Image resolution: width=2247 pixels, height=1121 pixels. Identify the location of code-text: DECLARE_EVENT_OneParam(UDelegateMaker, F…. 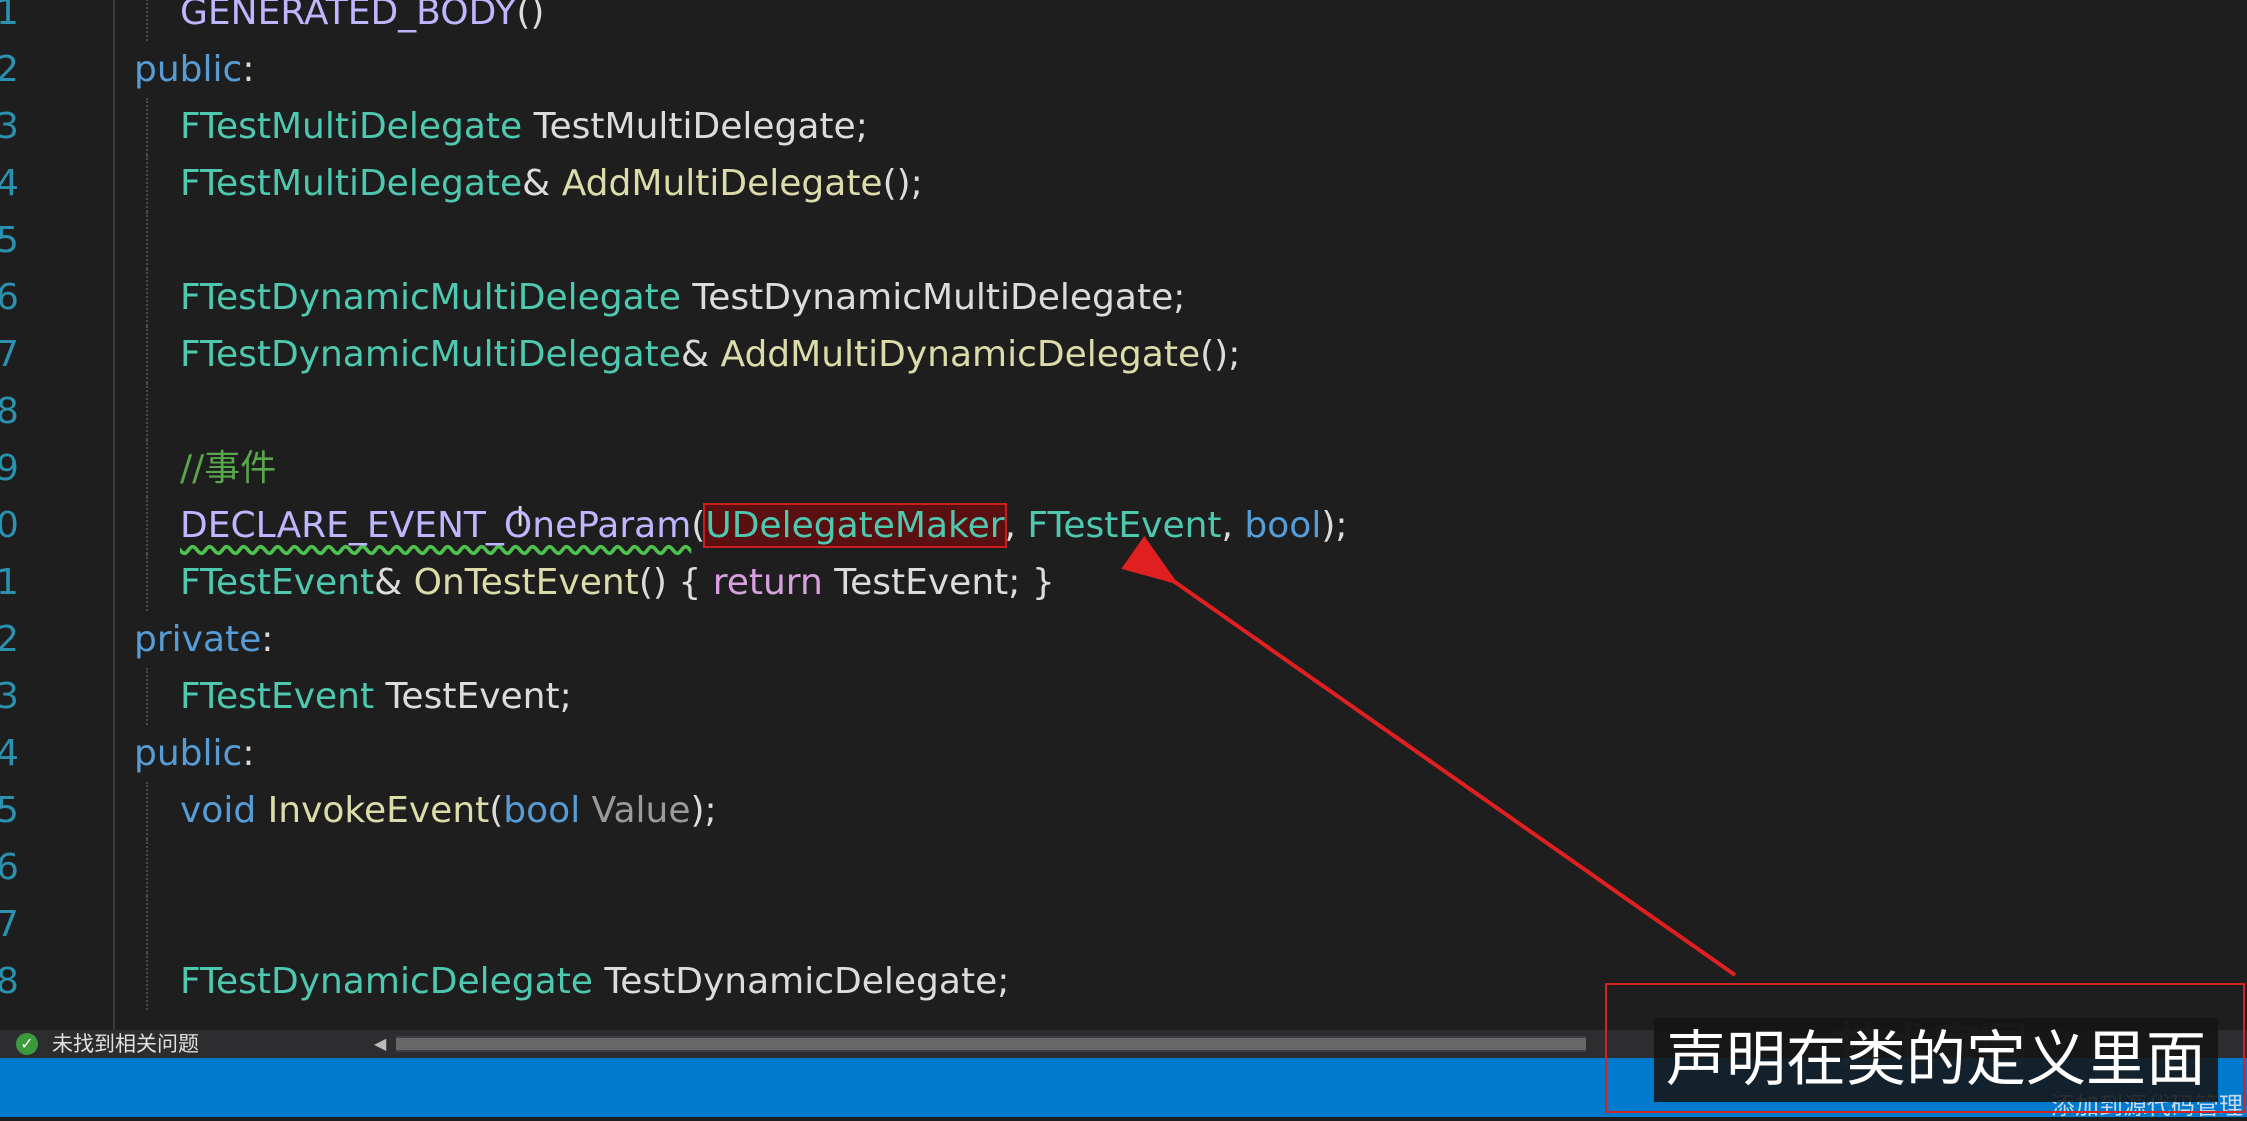
(764, 525).